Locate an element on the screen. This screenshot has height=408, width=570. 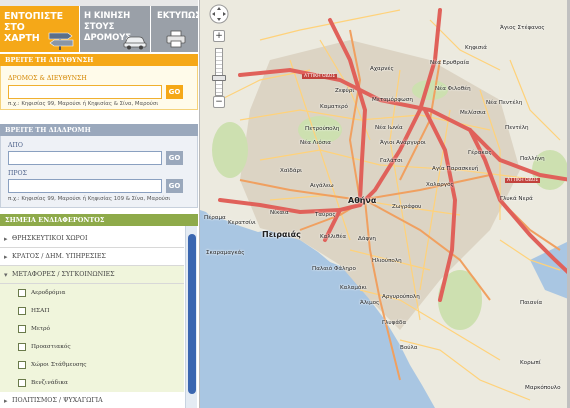
place-label: Δάφνη is located at coordinates (367, 239).